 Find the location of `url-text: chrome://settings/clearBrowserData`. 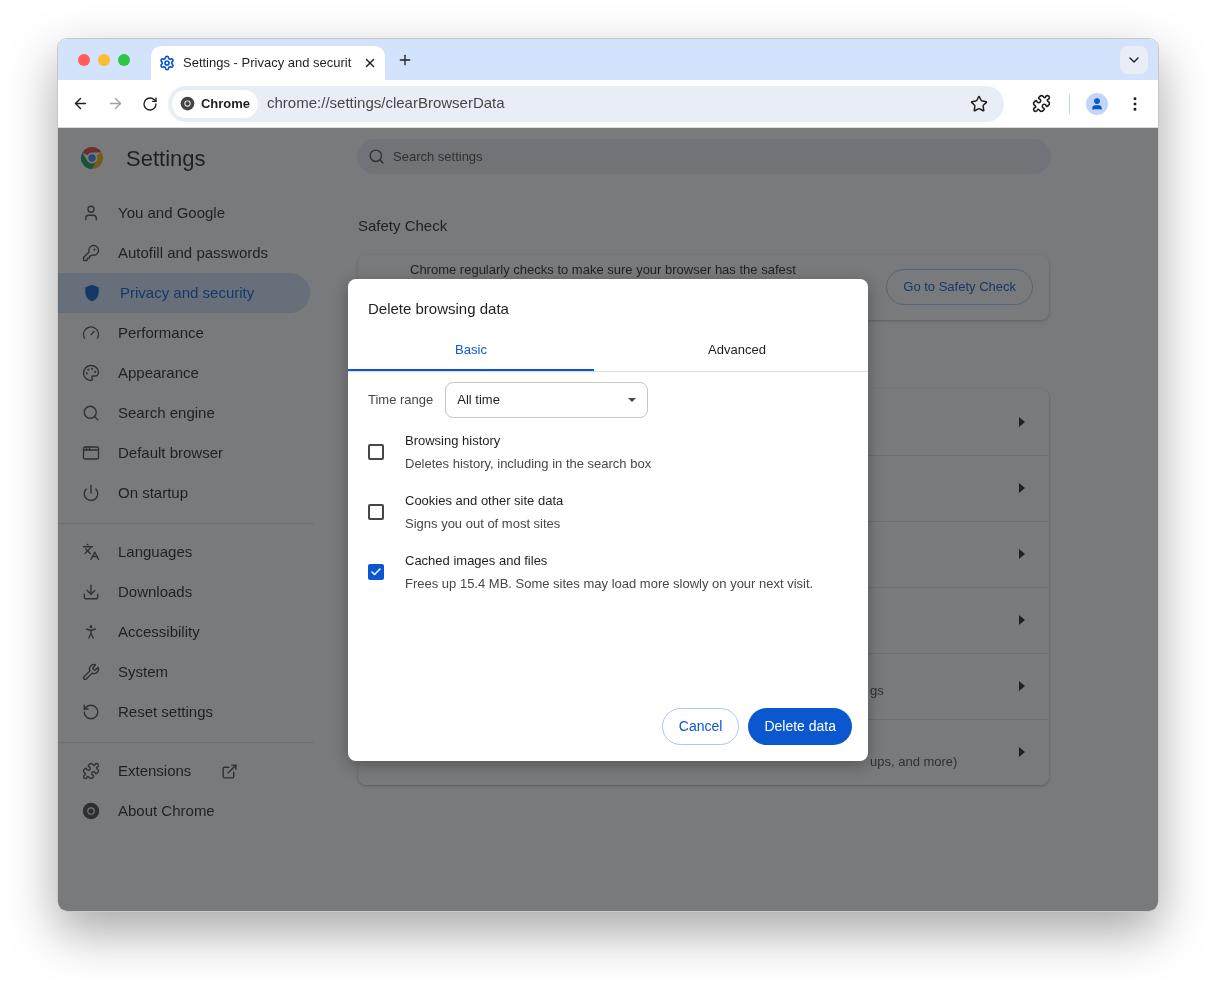

url-text: chrome://settings/clearBrowserData is located at coordinates (386, 103).